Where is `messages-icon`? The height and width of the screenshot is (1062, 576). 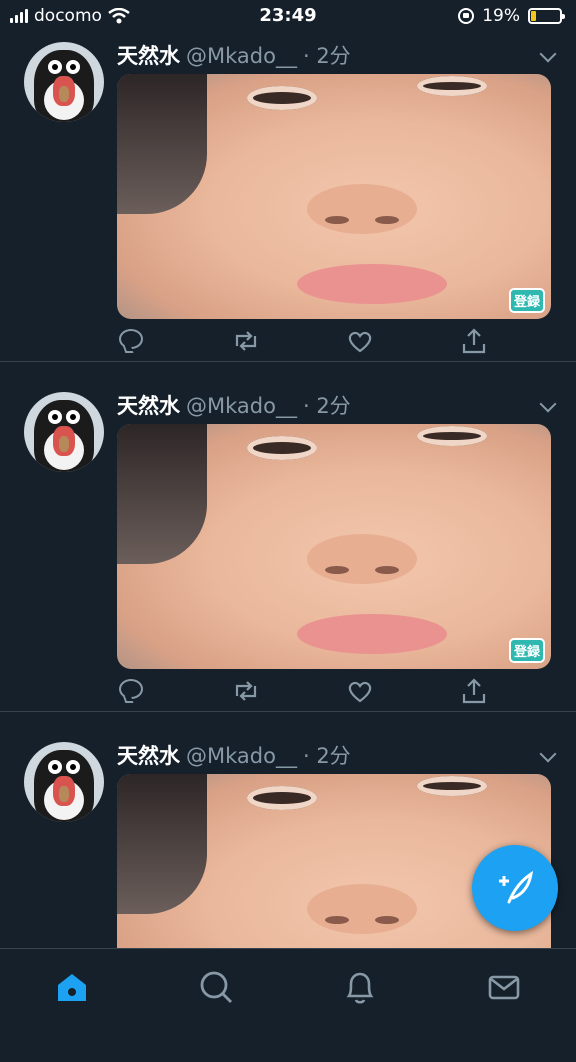
messages-icon is located at coordinates (504, 987).